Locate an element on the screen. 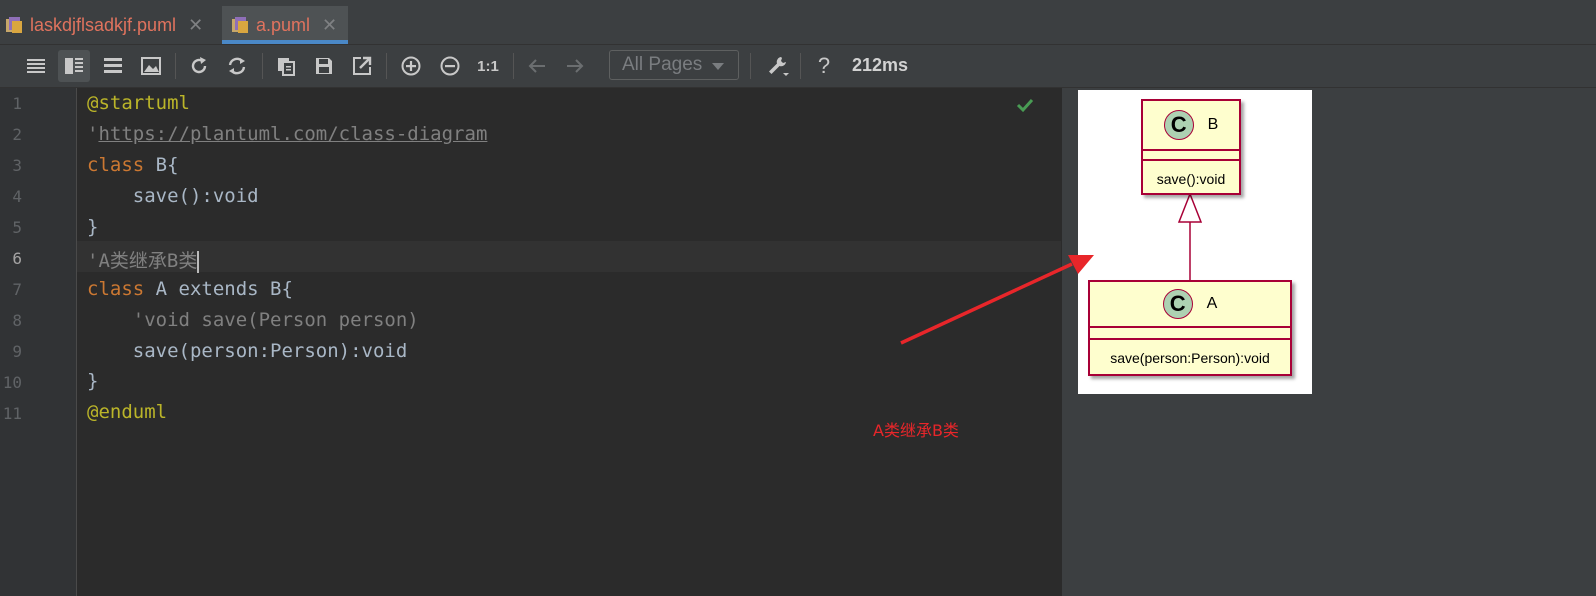 Image resolution: width=1596 pixels, height=596 pixels. export-icon is located at coordinates (362, 66).